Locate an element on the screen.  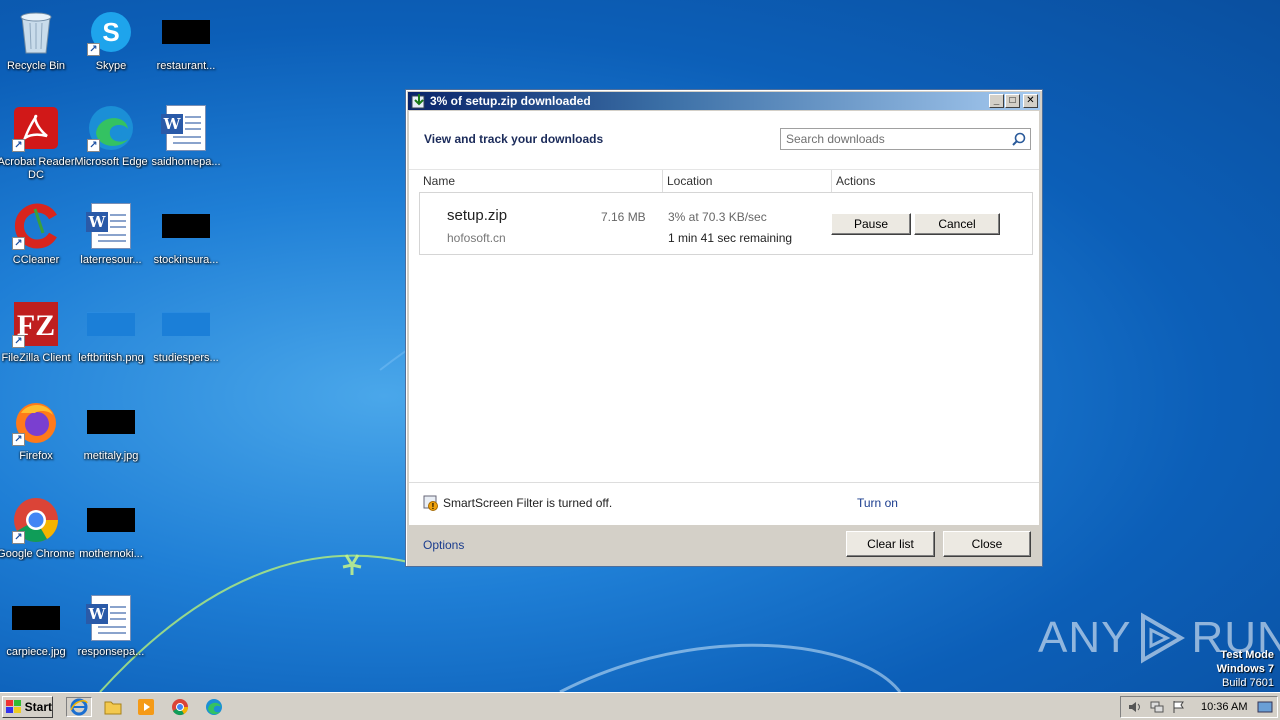
close-window-button: ✕ is located at coordinates (1030, 101).